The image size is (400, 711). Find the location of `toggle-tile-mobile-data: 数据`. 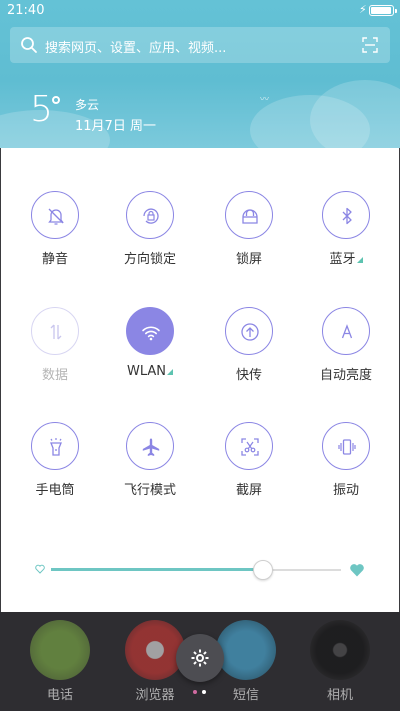

toggle-tile-mobile-data: 数据 is located at coordinates (55, 352).